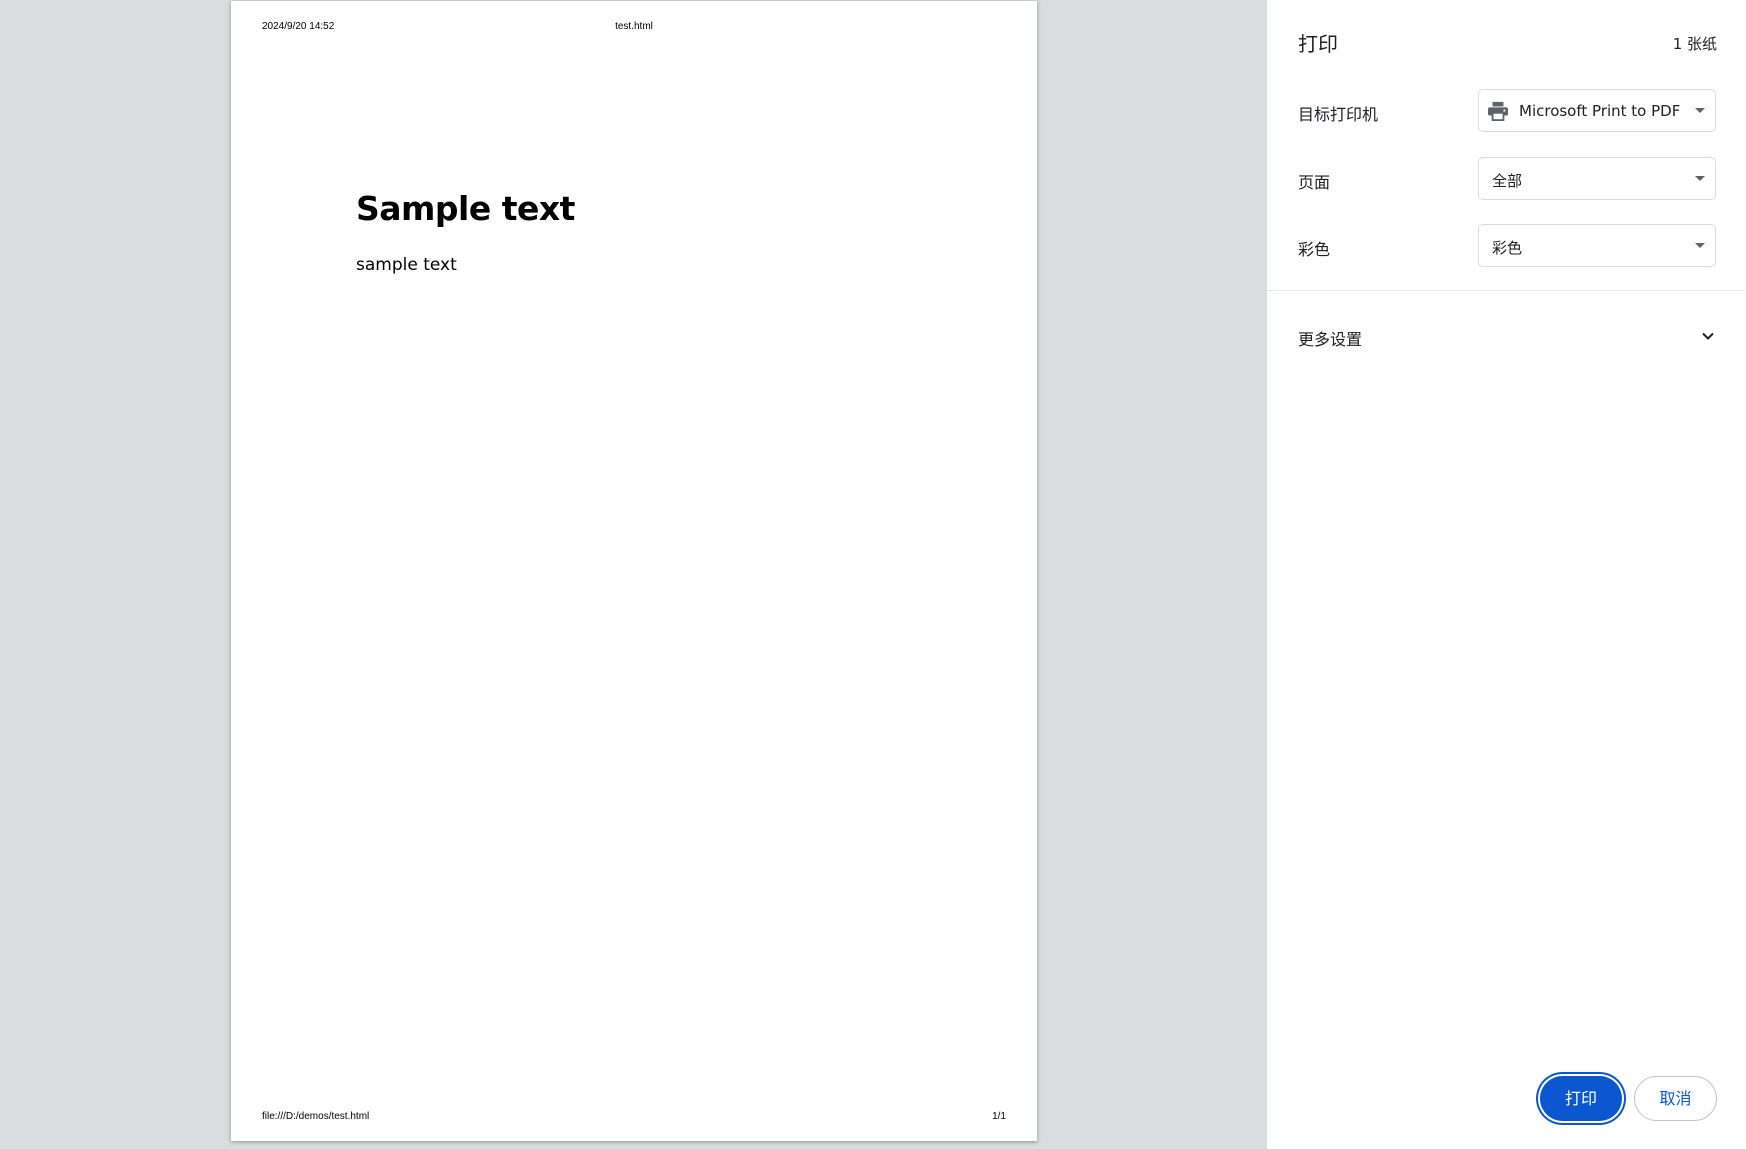 Image resolution: width=1746 pixels, height=1149 pixels. I want to click on pages-select: 全部, so click(1597, 178).